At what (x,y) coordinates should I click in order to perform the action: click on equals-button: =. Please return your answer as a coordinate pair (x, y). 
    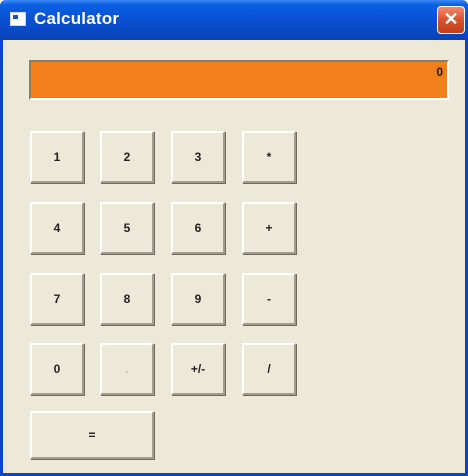
    Looking at the image, I should click on (92, 435).